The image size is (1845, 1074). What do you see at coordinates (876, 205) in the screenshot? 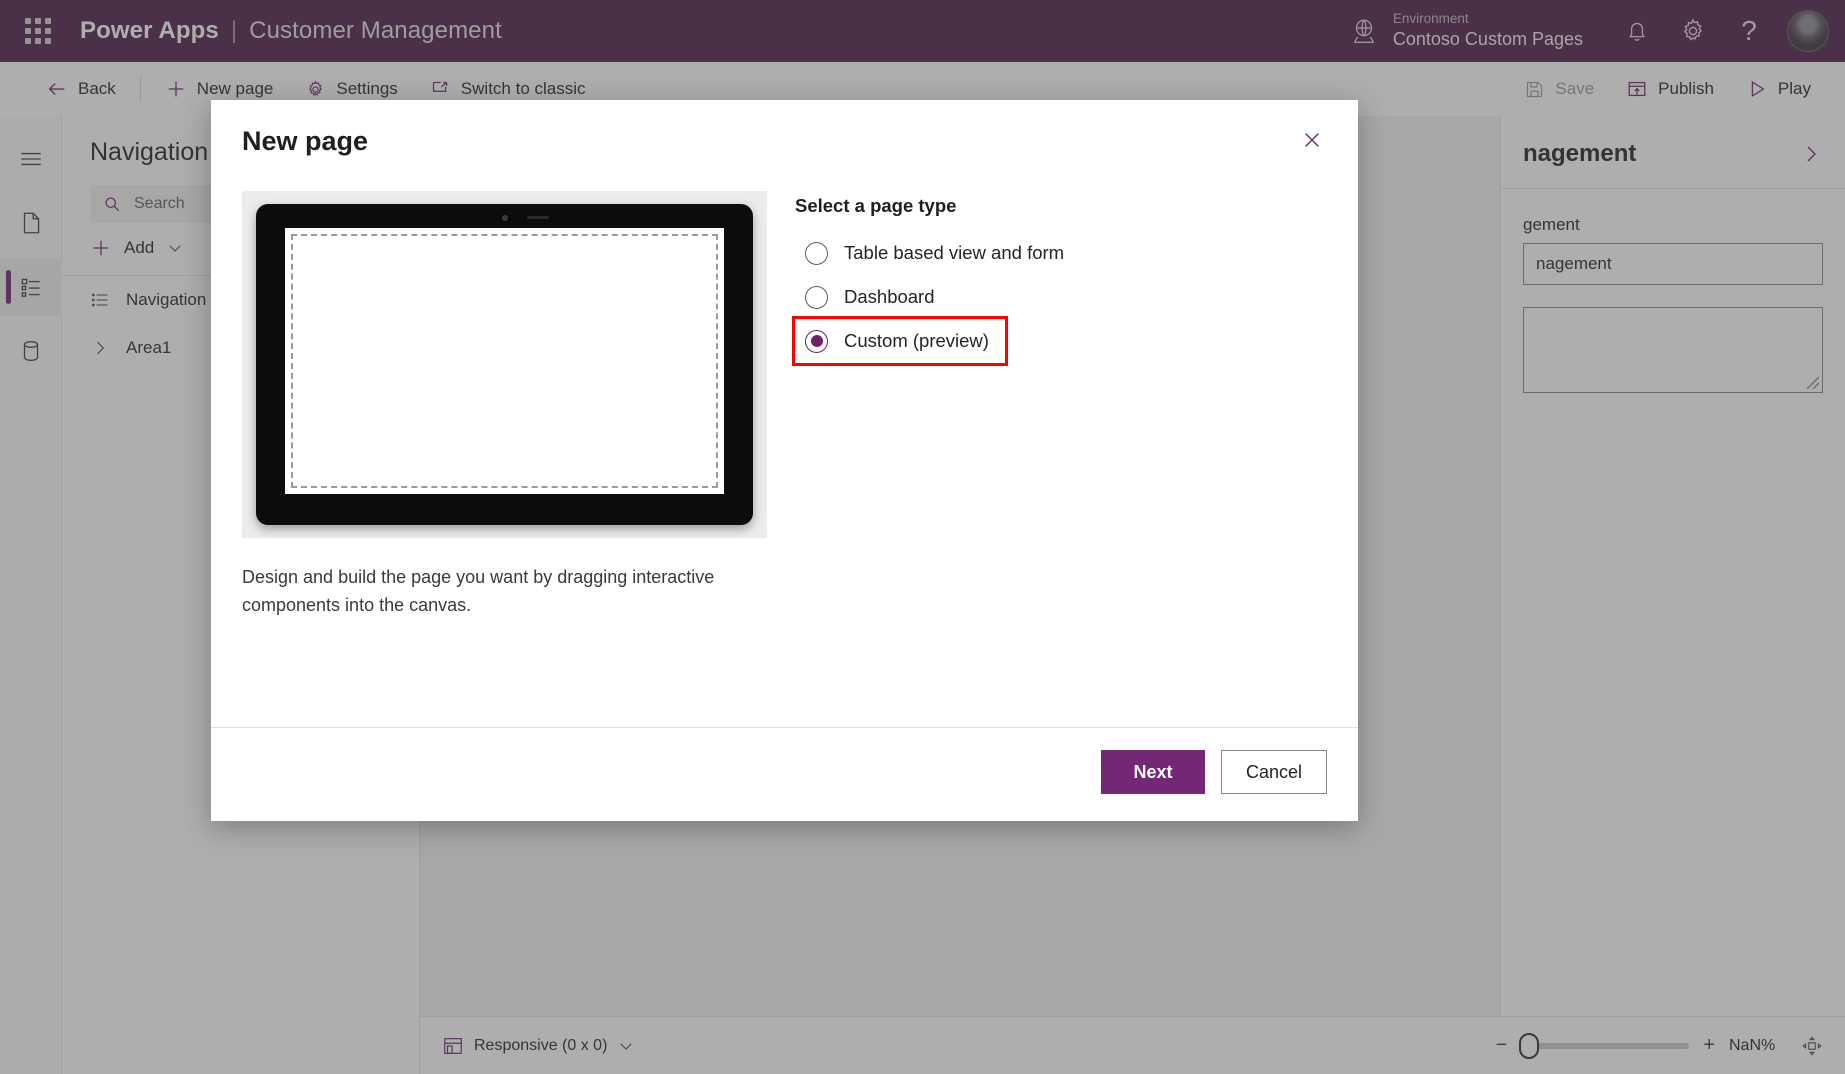
I see `page-type-heading: Select a page type` at bounding box center [876, 205].